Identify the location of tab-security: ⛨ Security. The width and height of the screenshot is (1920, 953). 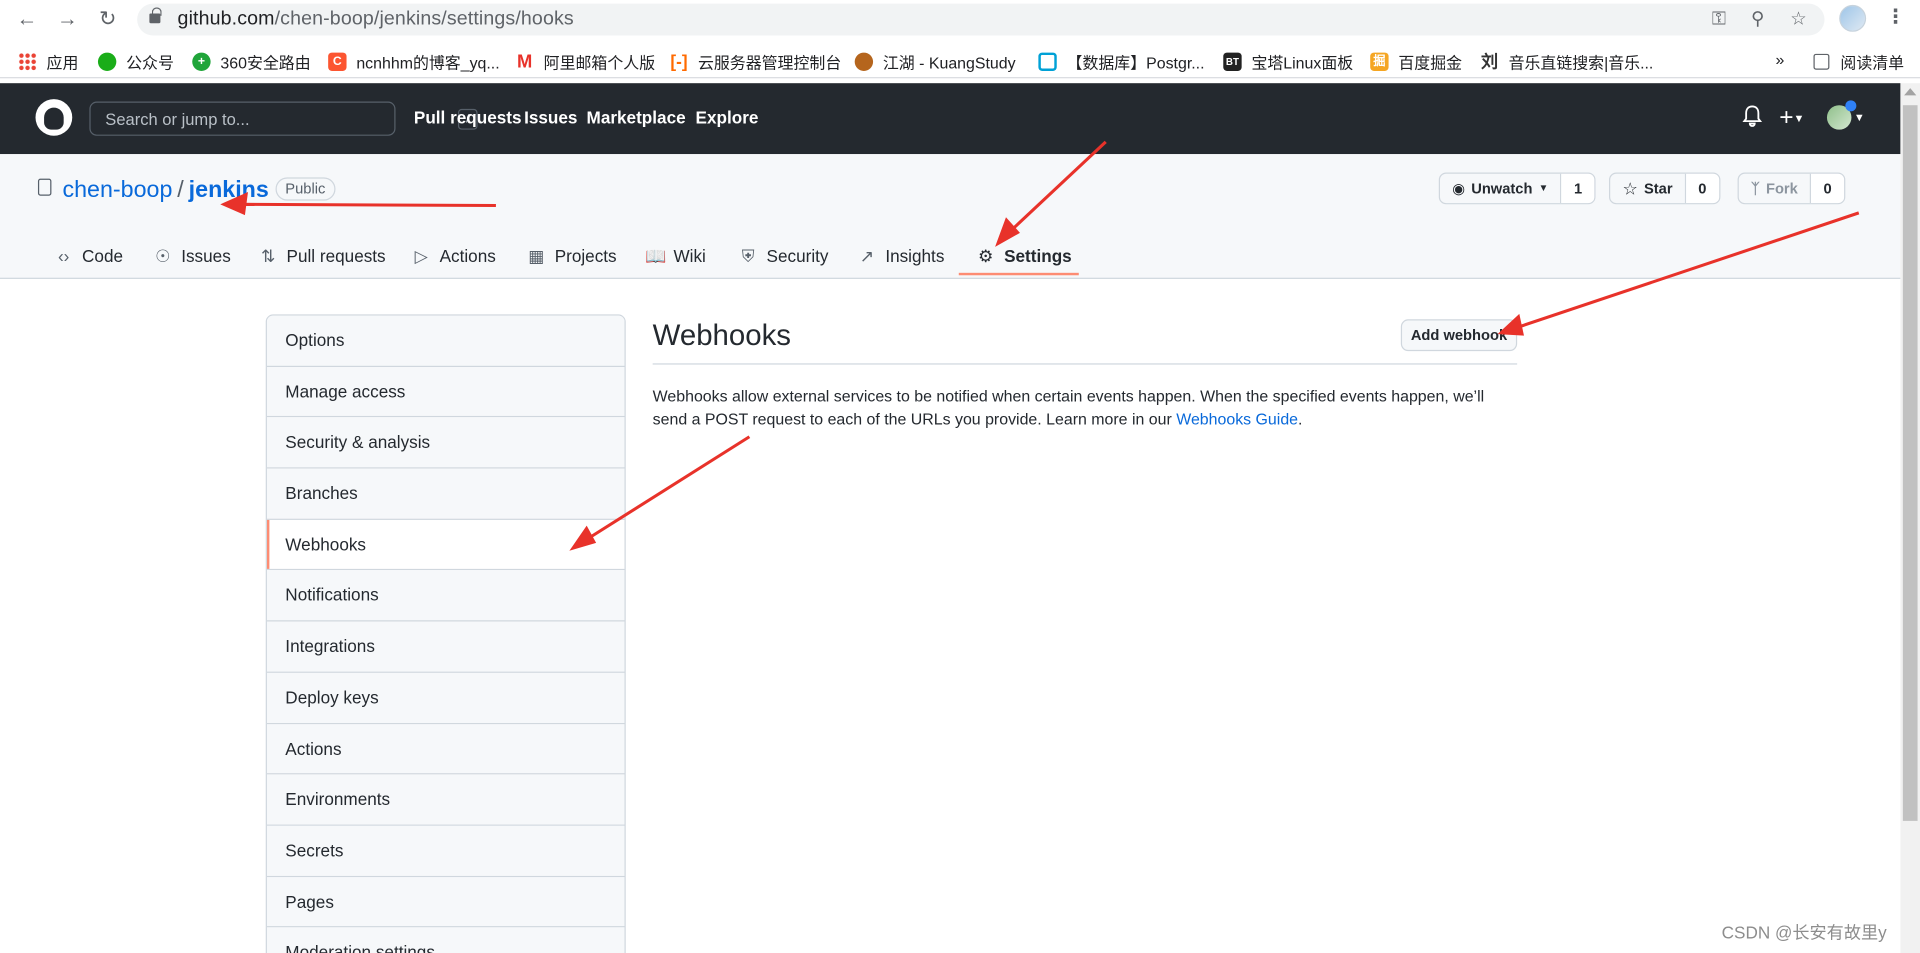
(783, 254).